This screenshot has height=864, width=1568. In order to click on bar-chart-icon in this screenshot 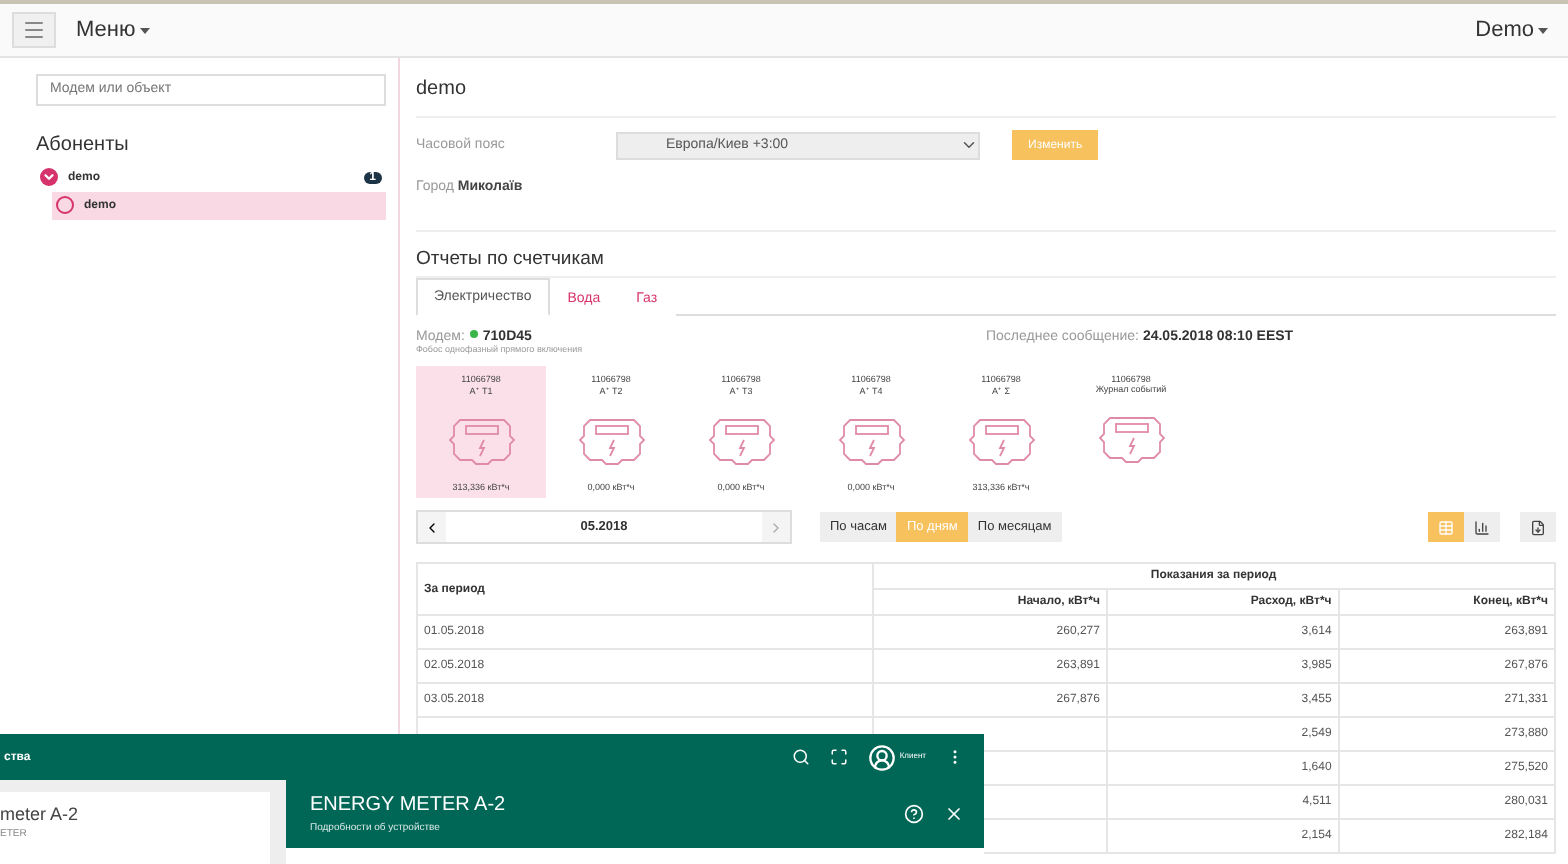, I will do `click(1482, 527)`.